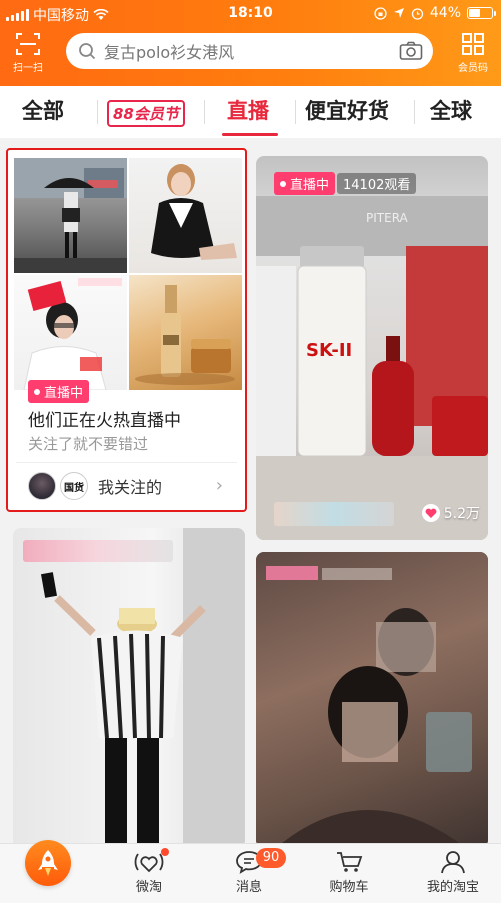 The width and height of the screenshot is (501, 903). Describe the element at coordinates (95, 486) in the screenshot. I see `following-footer: 国货 我关注的` at that location.